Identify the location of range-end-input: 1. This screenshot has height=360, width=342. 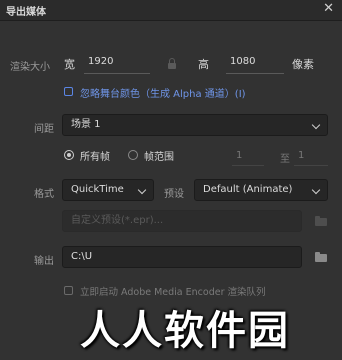
(311, 156).